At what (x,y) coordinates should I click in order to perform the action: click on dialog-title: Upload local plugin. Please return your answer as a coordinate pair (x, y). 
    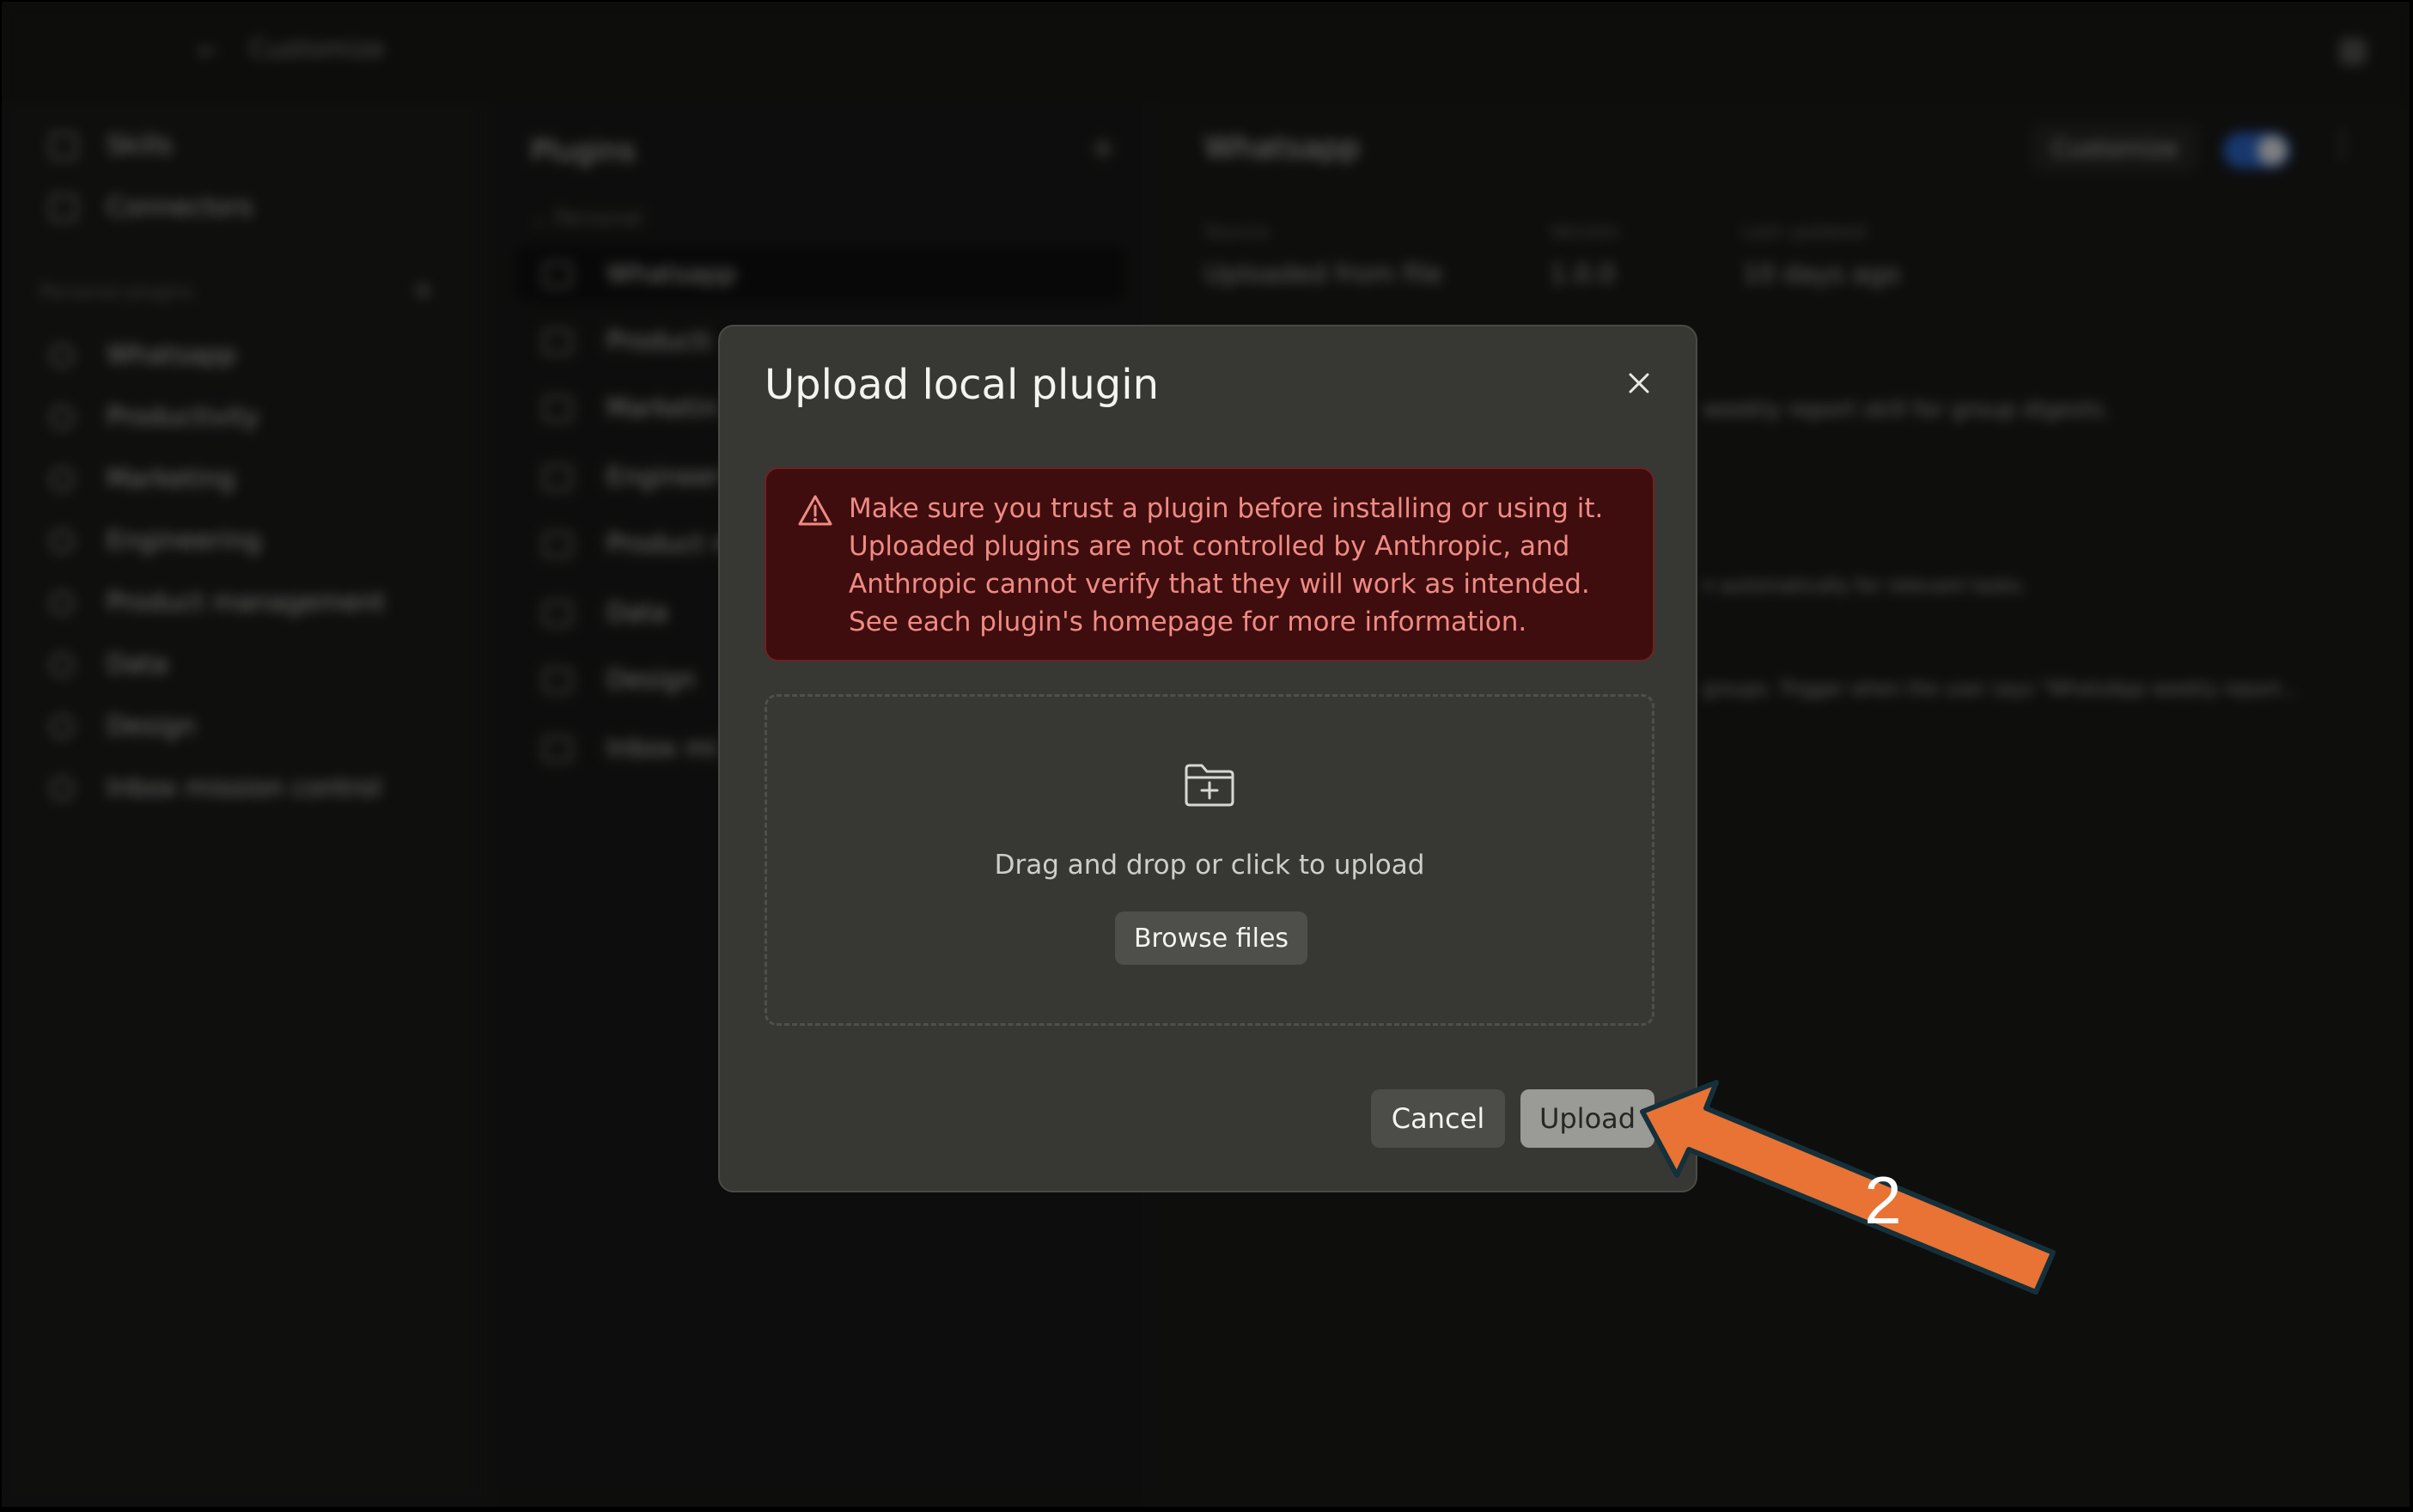
    Looking at the image, I should click on (962, 385).